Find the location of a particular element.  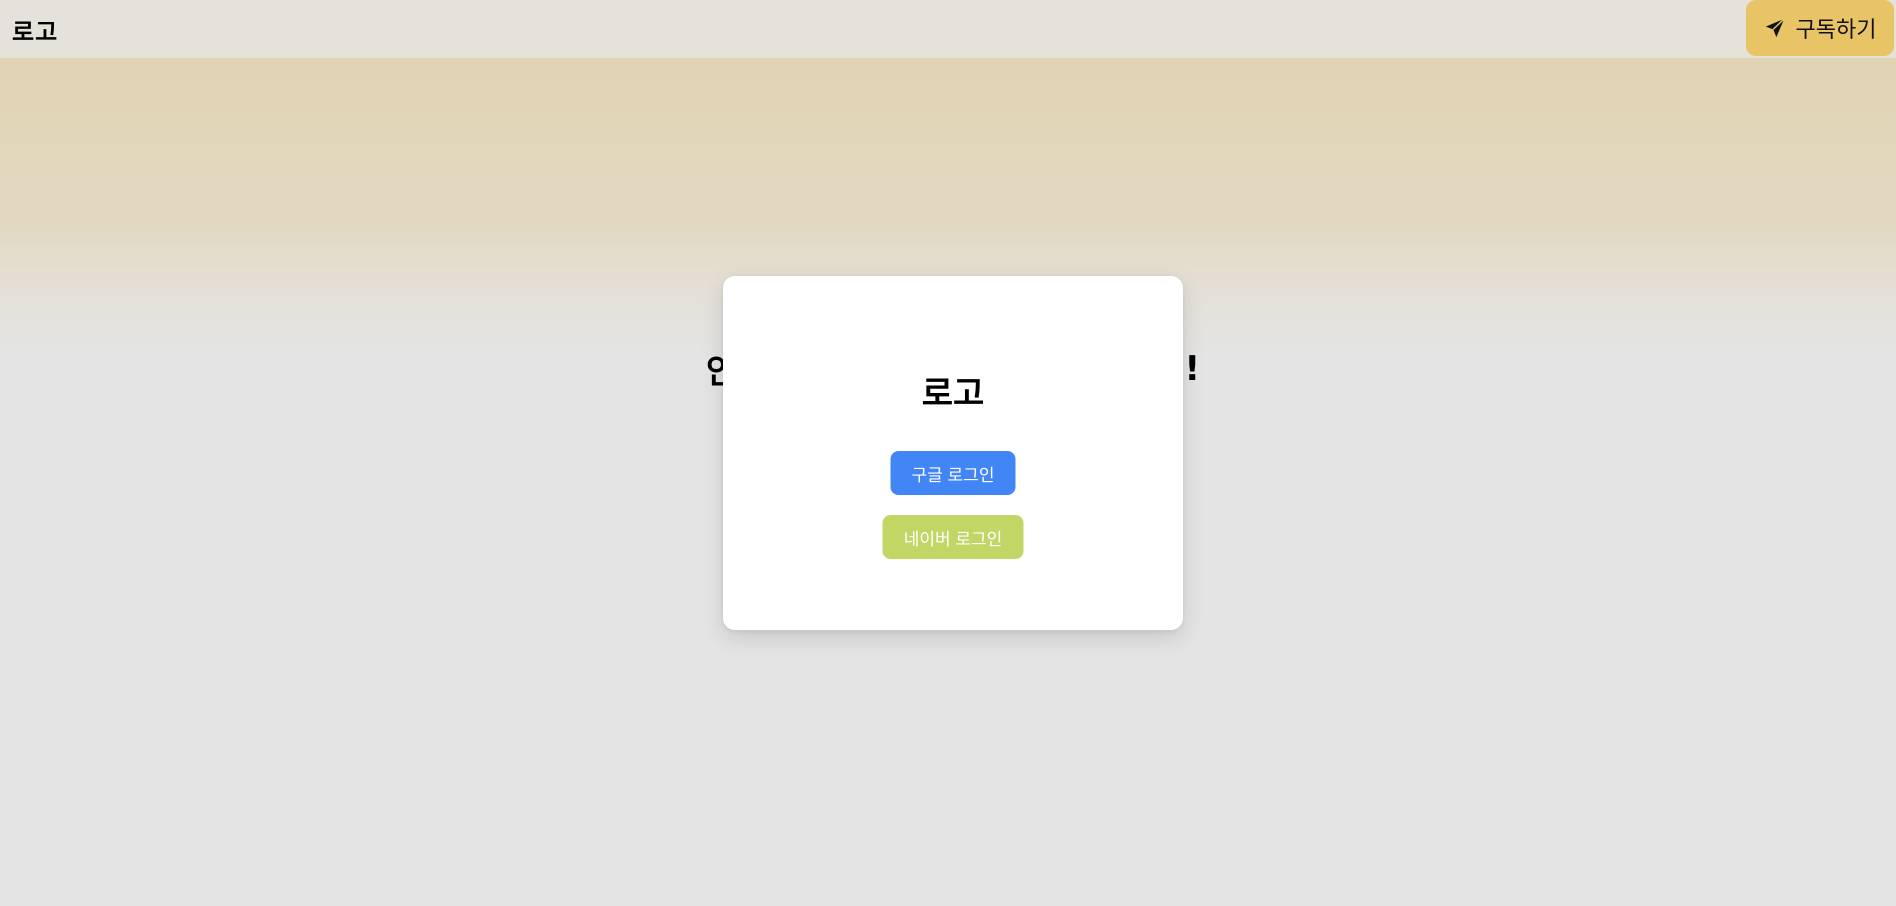

header-logo: 로고 is located at coordinates (35, 29).